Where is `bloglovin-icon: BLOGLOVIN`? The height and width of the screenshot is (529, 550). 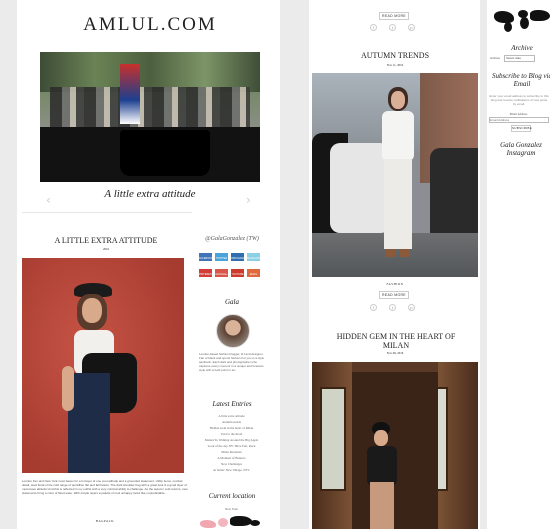 bloglovin-icon: BLOGLOVIN is located at coordinates (254, 257).